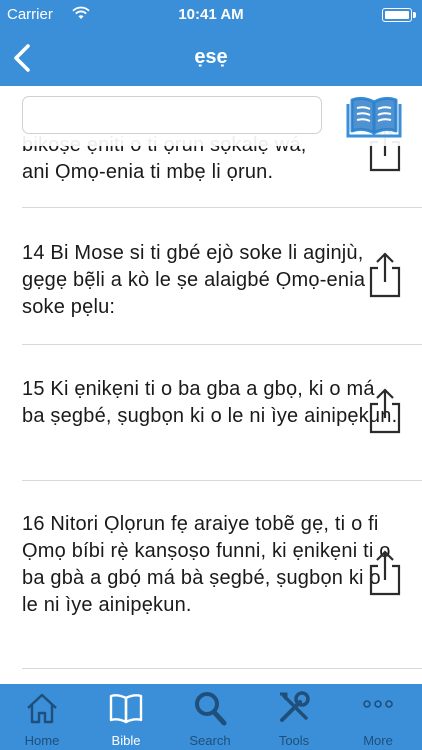 The width and height of the screenshot is (422, 750). I want to click on tab-label: Tools, so click(294, 740).